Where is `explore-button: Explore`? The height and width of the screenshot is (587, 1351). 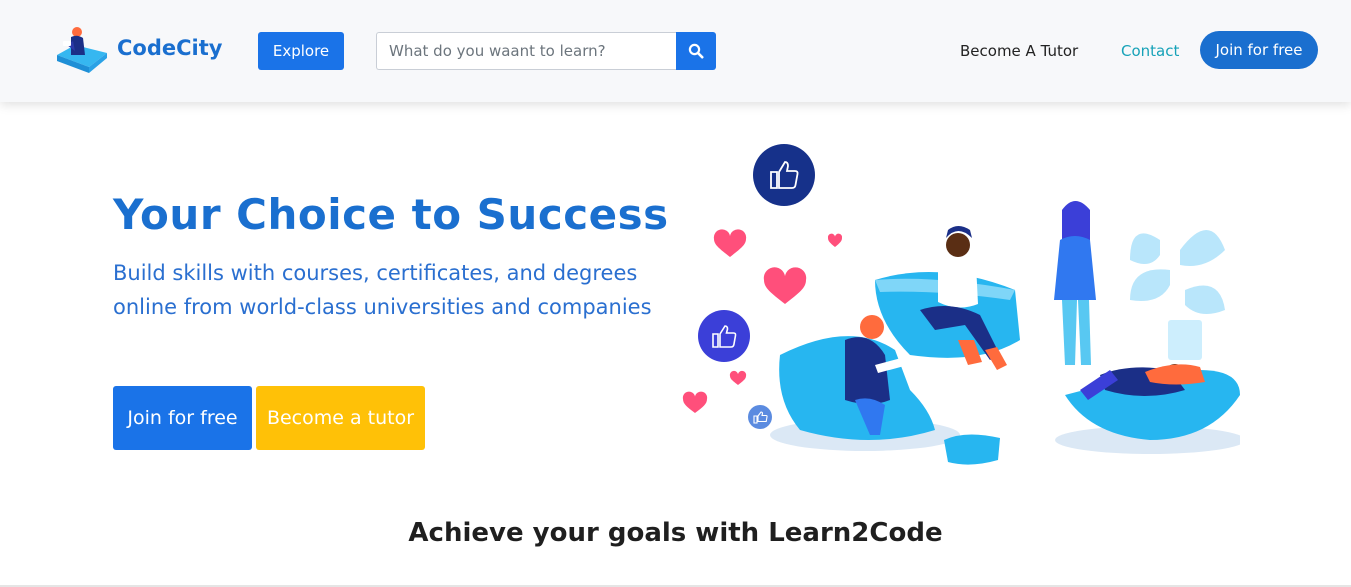 explore-button: Explore is located at coordinates (301, 51).